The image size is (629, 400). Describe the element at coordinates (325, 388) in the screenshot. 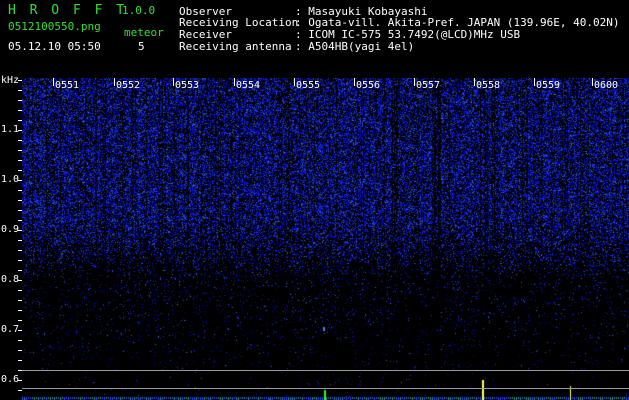

I see `reference-line-lower` at that location.